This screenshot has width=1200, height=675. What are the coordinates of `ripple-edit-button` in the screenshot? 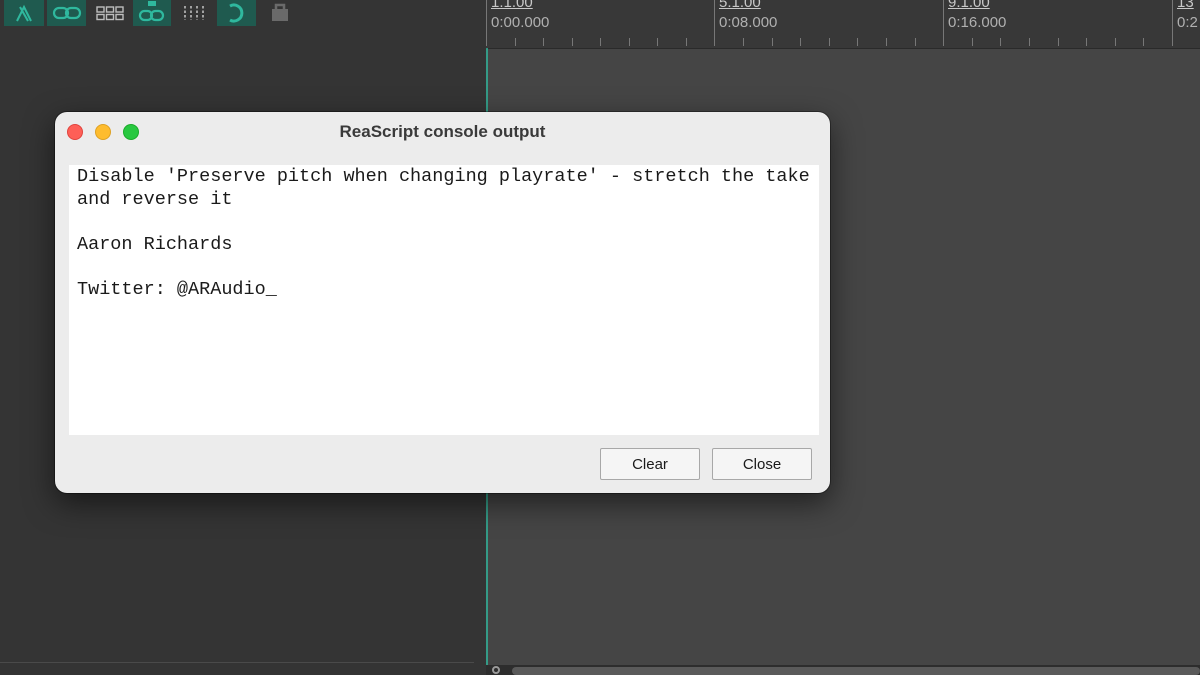 It's located at (24, 13).